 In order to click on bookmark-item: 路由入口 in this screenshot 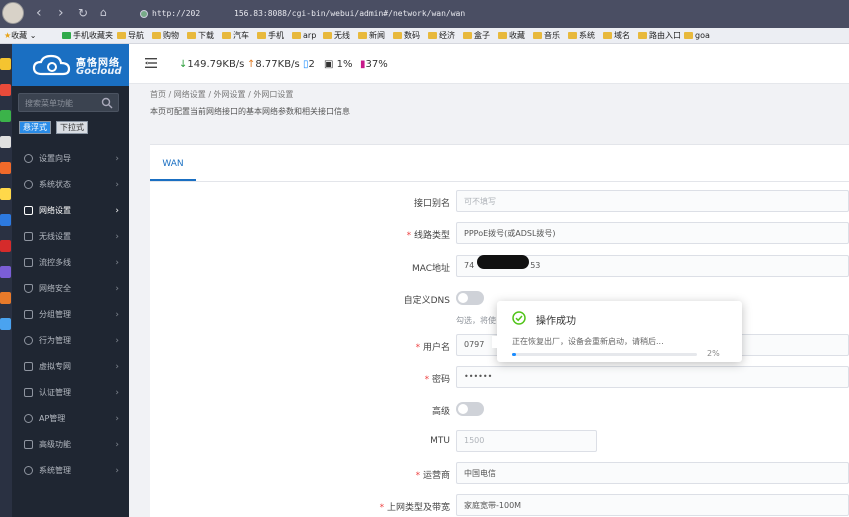, I will do `click(659, 36)`.